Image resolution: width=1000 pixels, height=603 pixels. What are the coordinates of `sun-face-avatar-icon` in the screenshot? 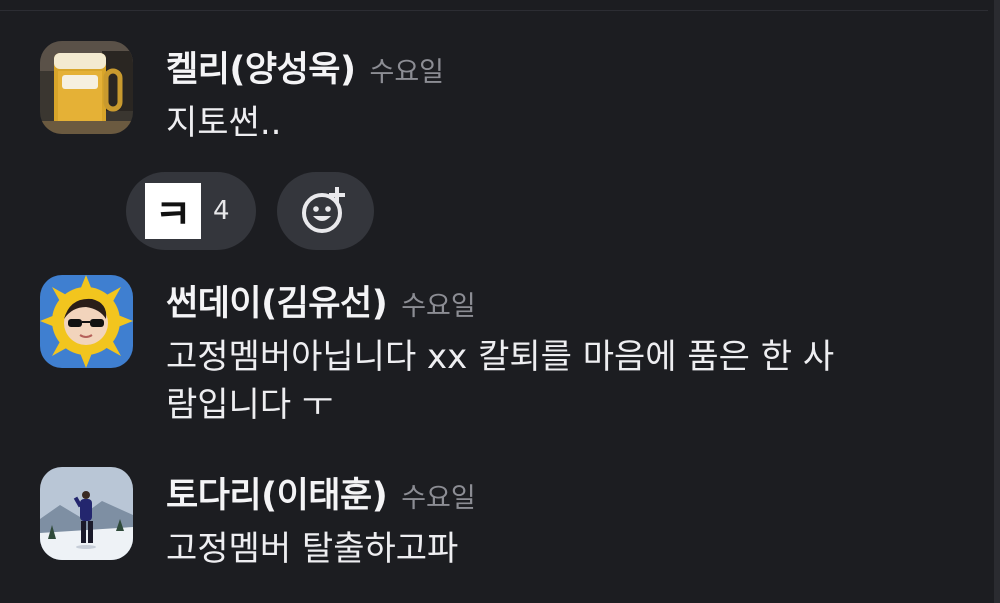 It's located at (86, 321).